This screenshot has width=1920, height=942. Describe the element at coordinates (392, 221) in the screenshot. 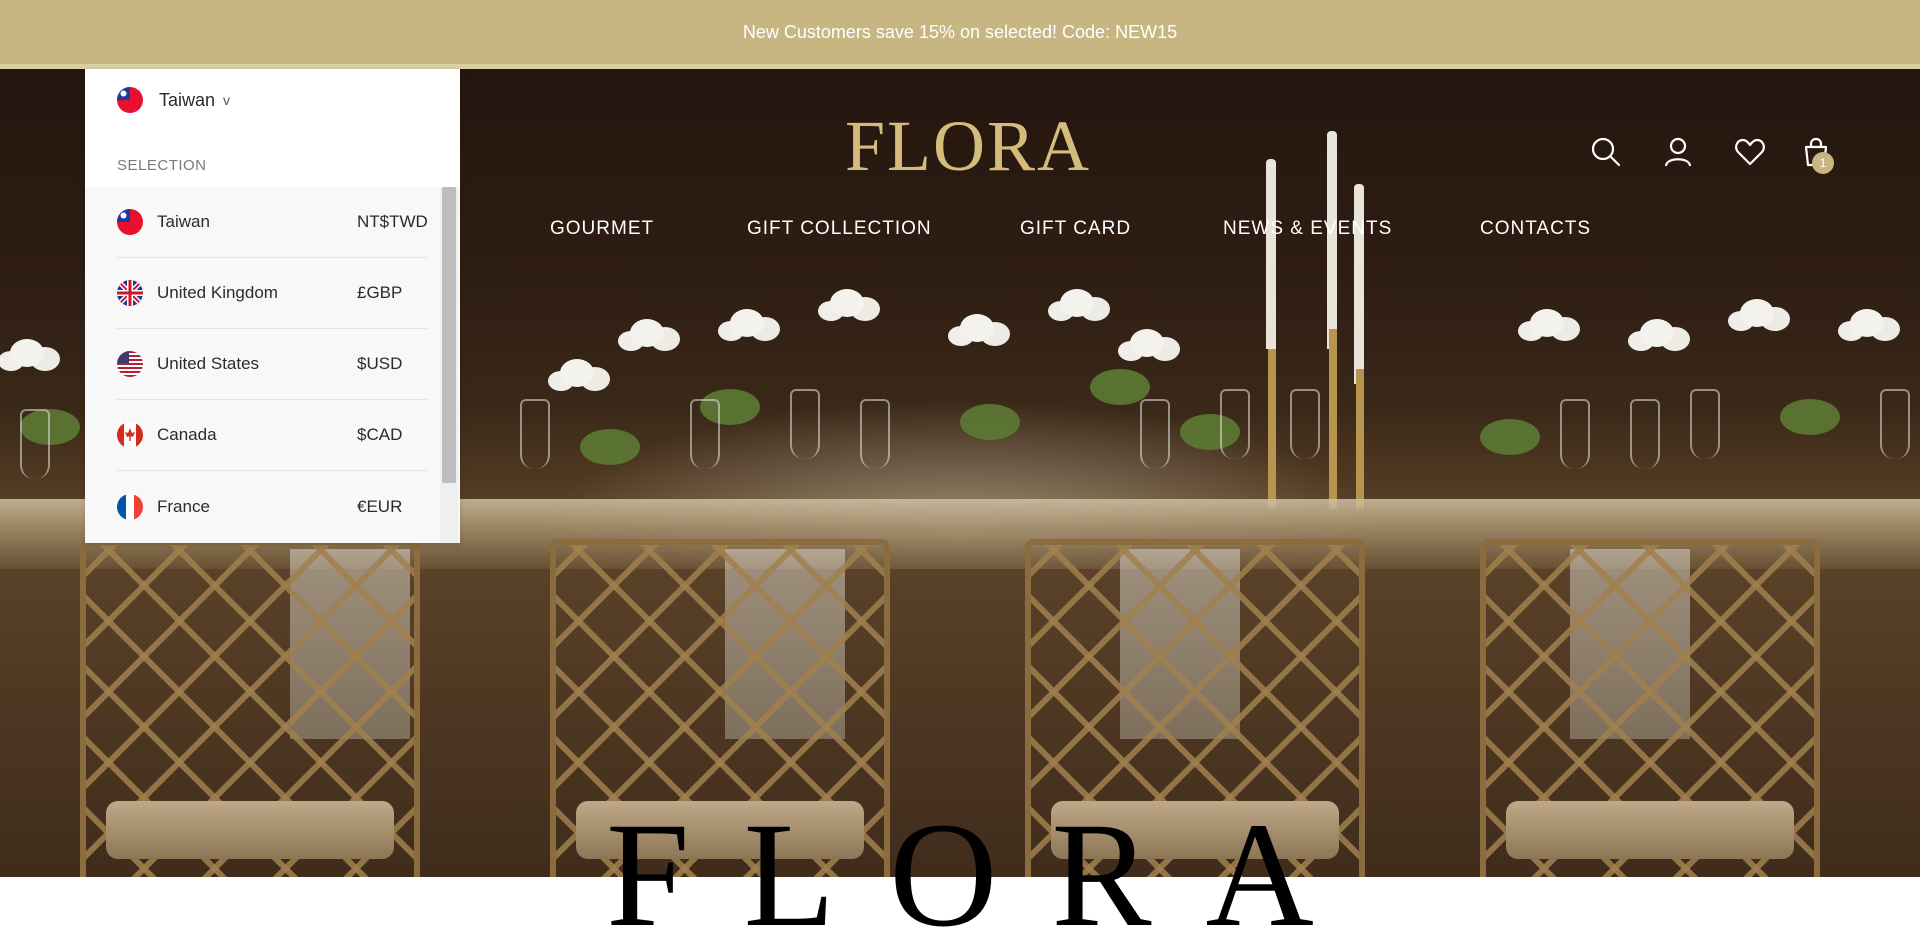

I see `currency-code: NT$TWD` at that location.